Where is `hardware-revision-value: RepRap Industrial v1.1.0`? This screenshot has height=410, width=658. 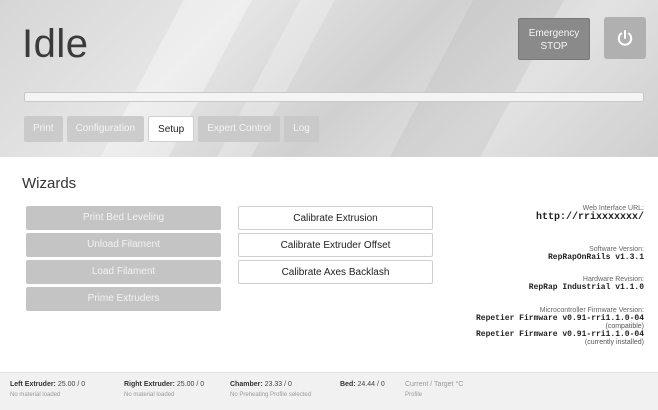 hardware-revision-value: RepRap Industrial v1.1.0 is located at coordinates (586, 287).